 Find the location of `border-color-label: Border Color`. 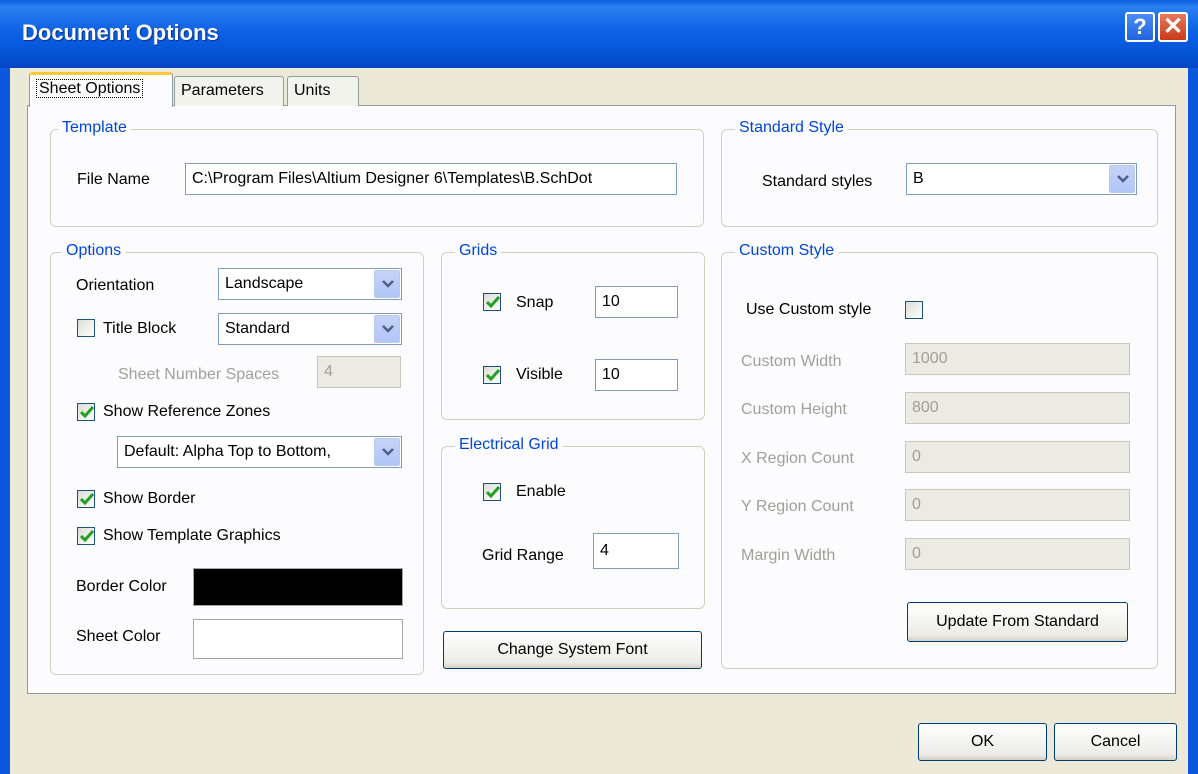

border-color-label: Border Color is located at coordinates (121, 586).